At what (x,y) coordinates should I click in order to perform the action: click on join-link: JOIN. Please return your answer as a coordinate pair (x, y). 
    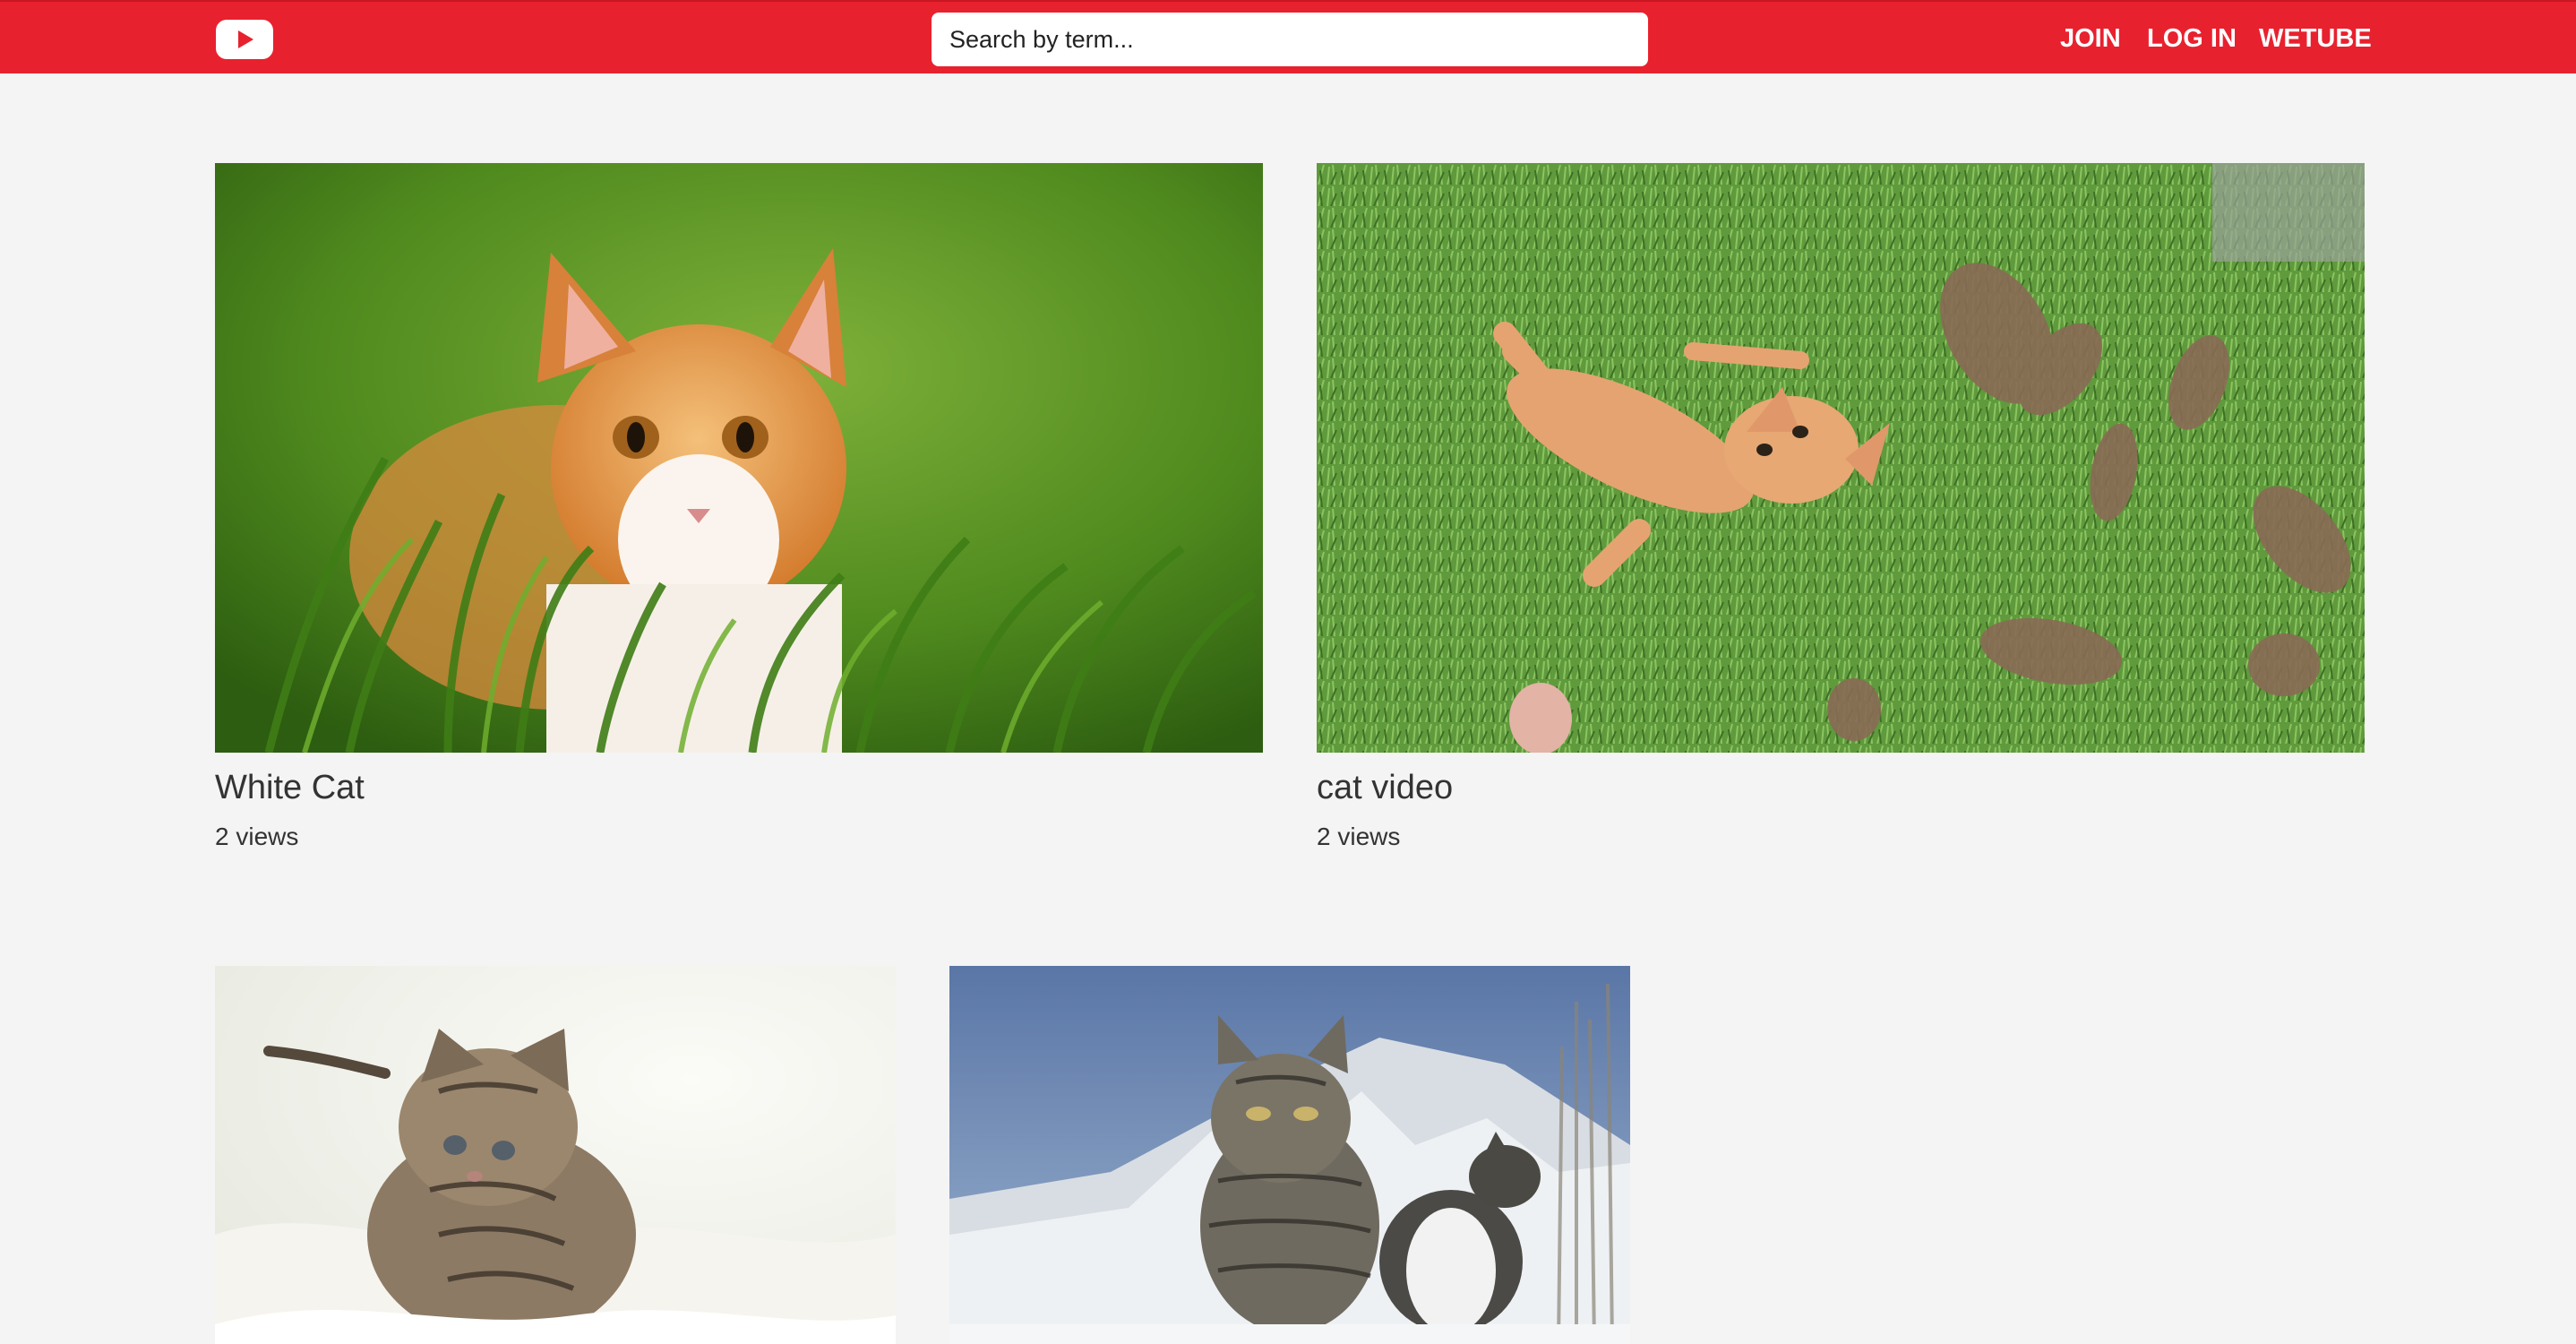
    Looking at the image, I should click on (2090, 38).